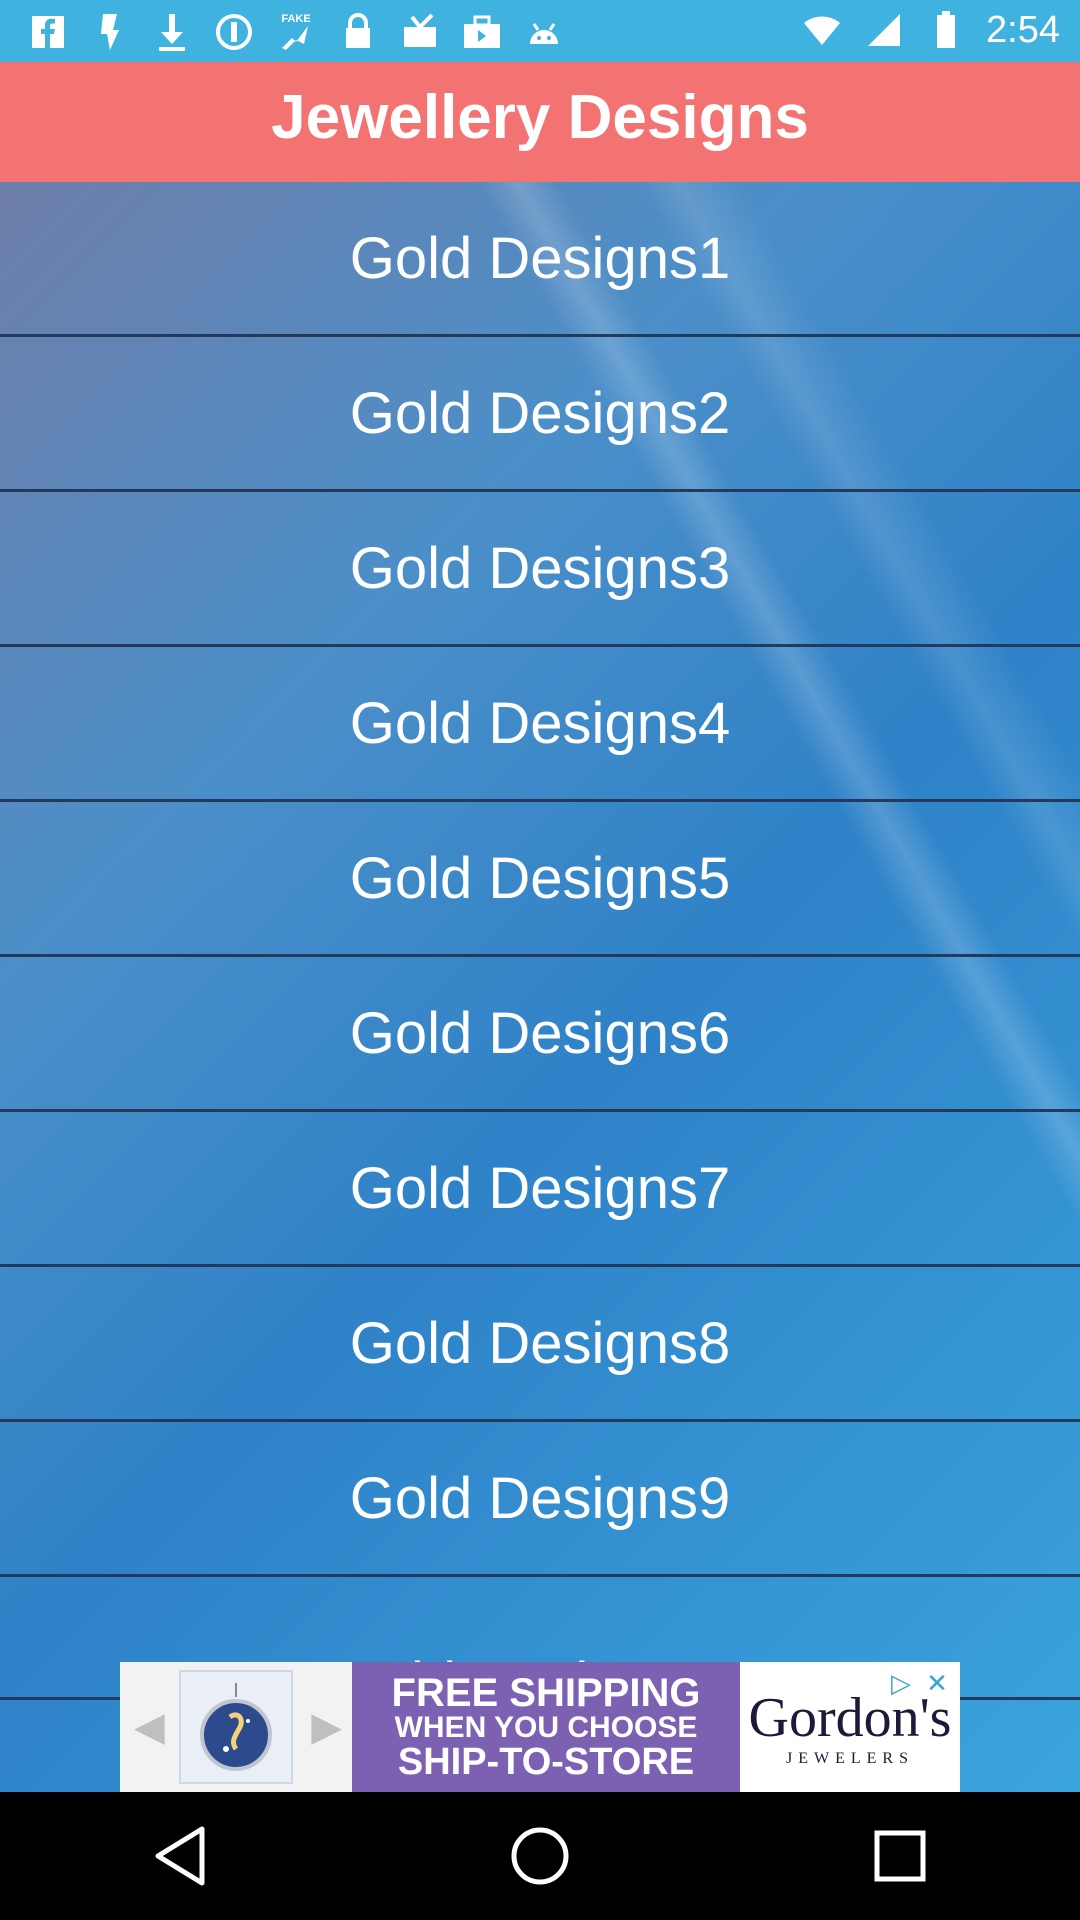  I want to click on list-item-gold-designs-7: Gold Designs7, so click(540, 1189).